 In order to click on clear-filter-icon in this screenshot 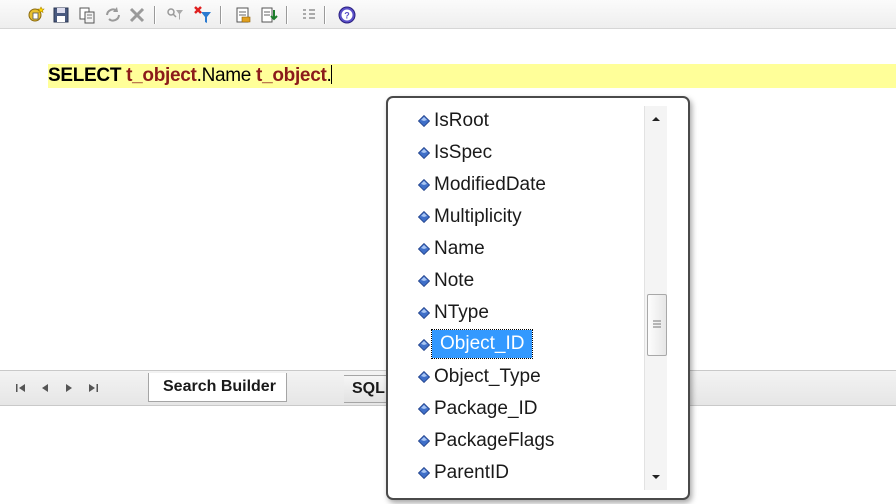, I will do `click(203, 15)`.